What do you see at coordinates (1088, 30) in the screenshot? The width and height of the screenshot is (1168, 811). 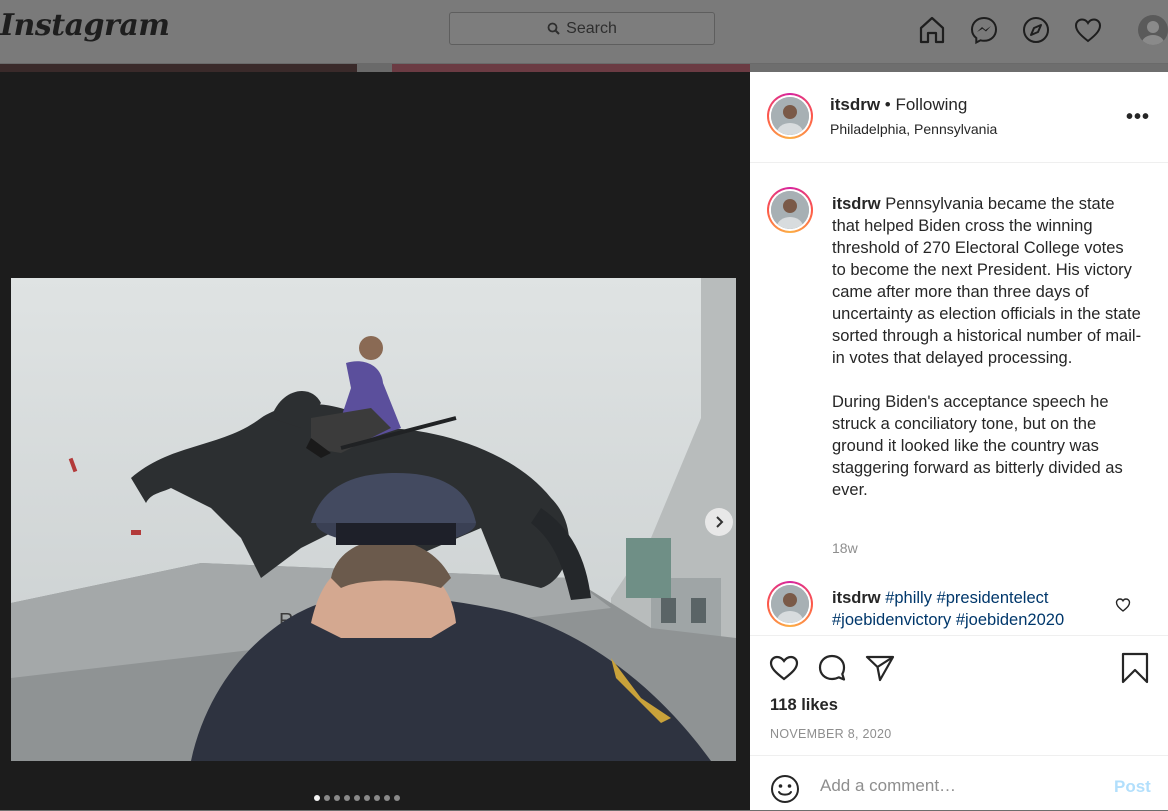 I see `activity-heart-icon` at bounding box center [1088, 30].